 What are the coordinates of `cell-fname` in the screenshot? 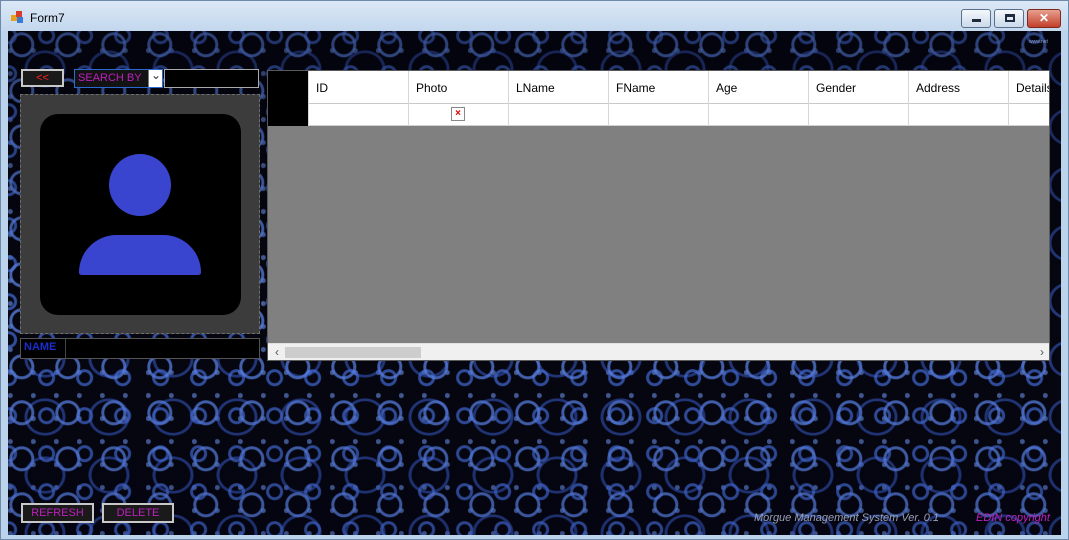 It's located at (658, 115).